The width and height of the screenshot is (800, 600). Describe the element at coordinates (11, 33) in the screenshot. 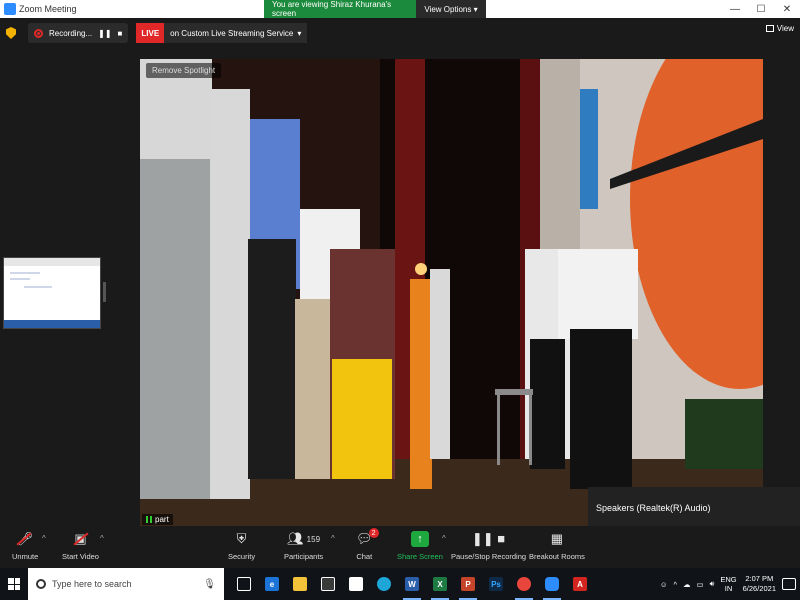

I see `security-shield-icon` at that location.